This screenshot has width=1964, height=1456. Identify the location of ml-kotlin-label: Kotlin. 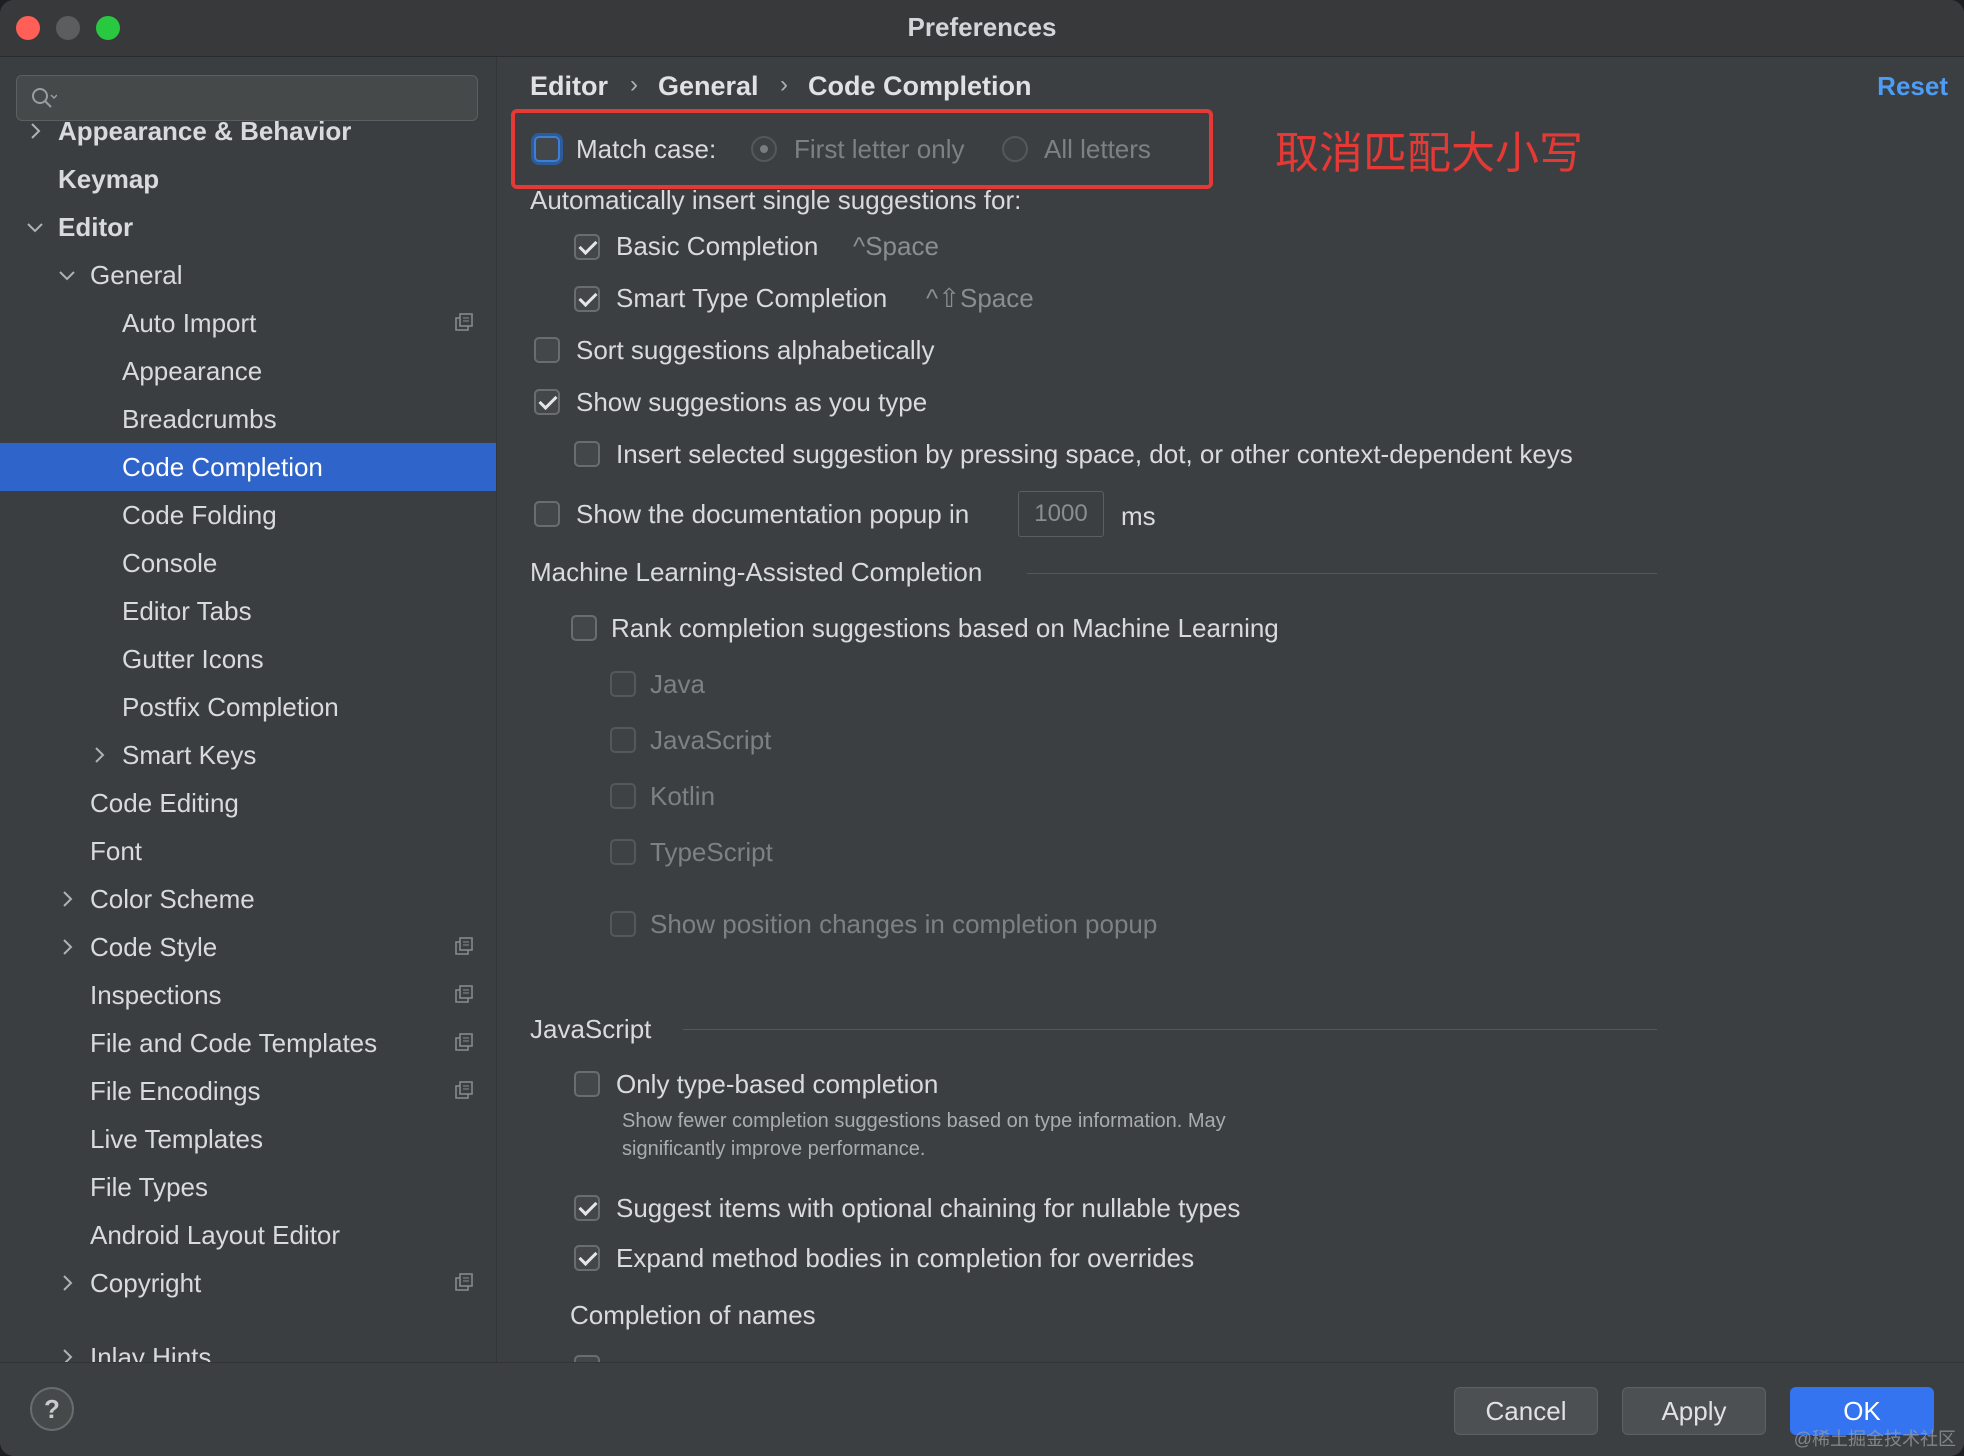
(683, 796).